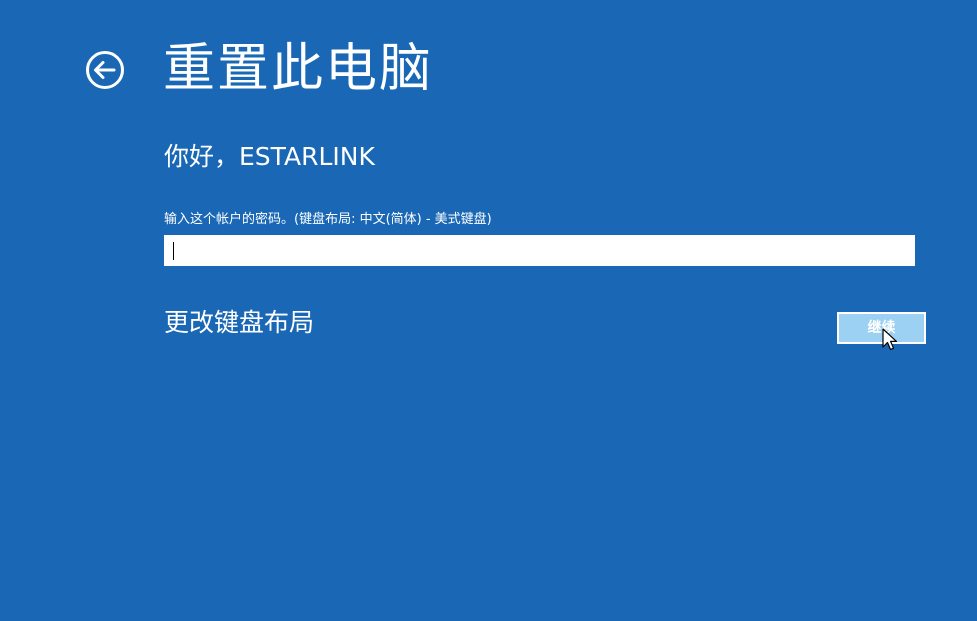 This screenshot has height=621, width=977. Describe the element at coordinates (298, 69) in the screenshot. I see `page-title: 重置此电脑` at that location.